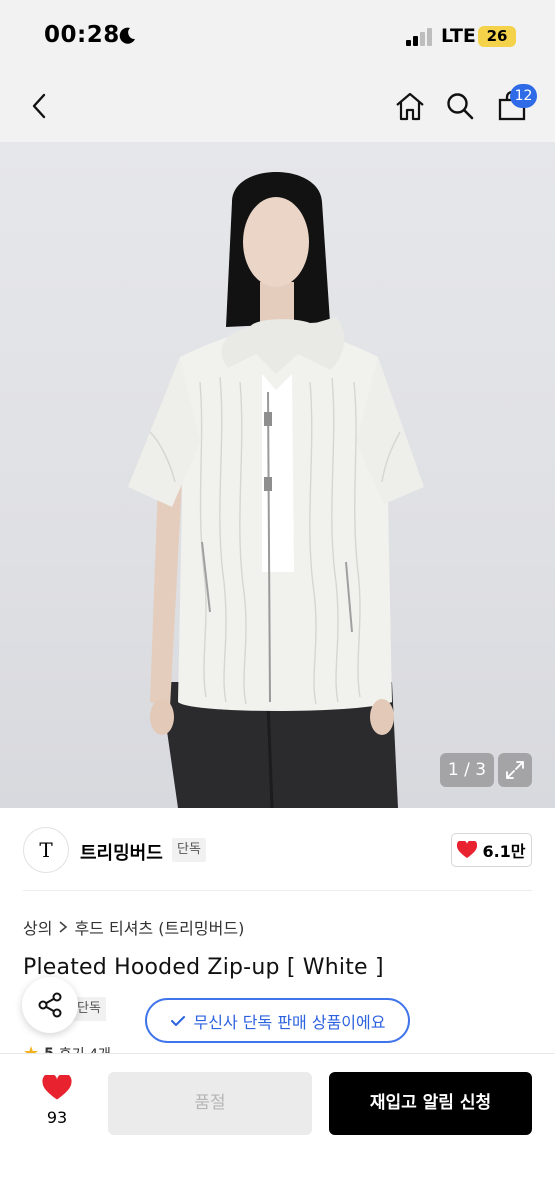 The image size is (555, 1200). I want to click on moon-icon, so click(127, 35).